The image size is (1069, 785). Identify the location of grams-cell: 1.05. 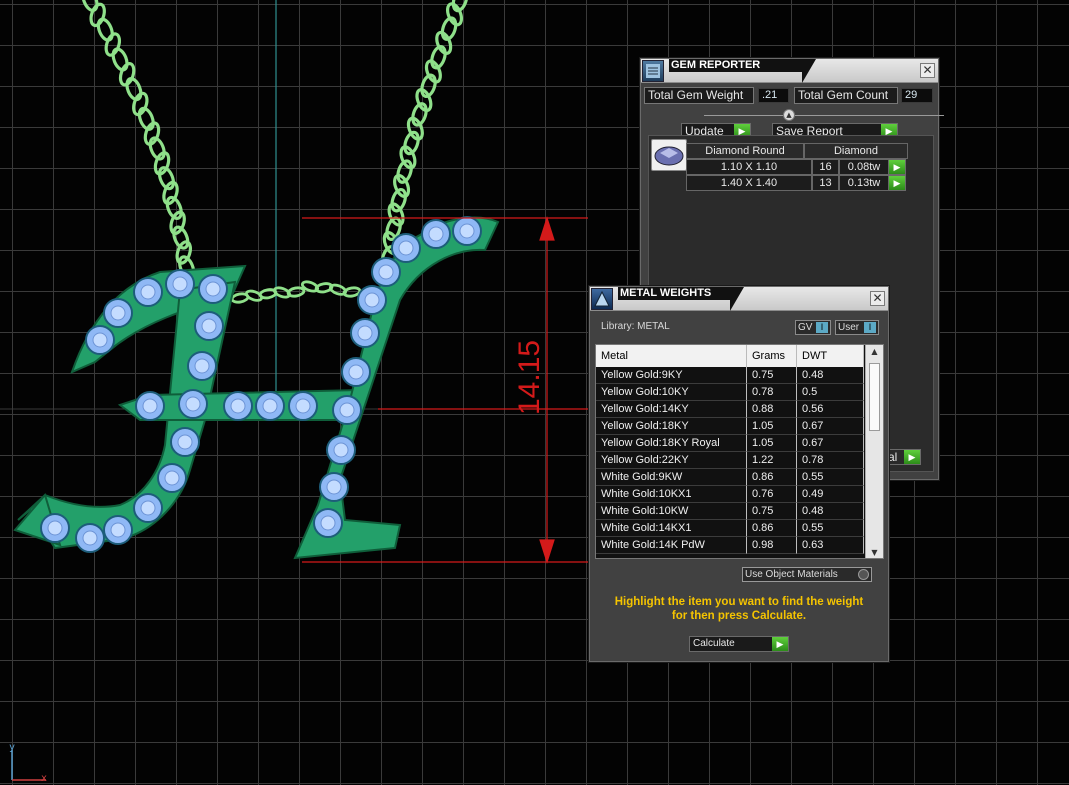
(772, 426).